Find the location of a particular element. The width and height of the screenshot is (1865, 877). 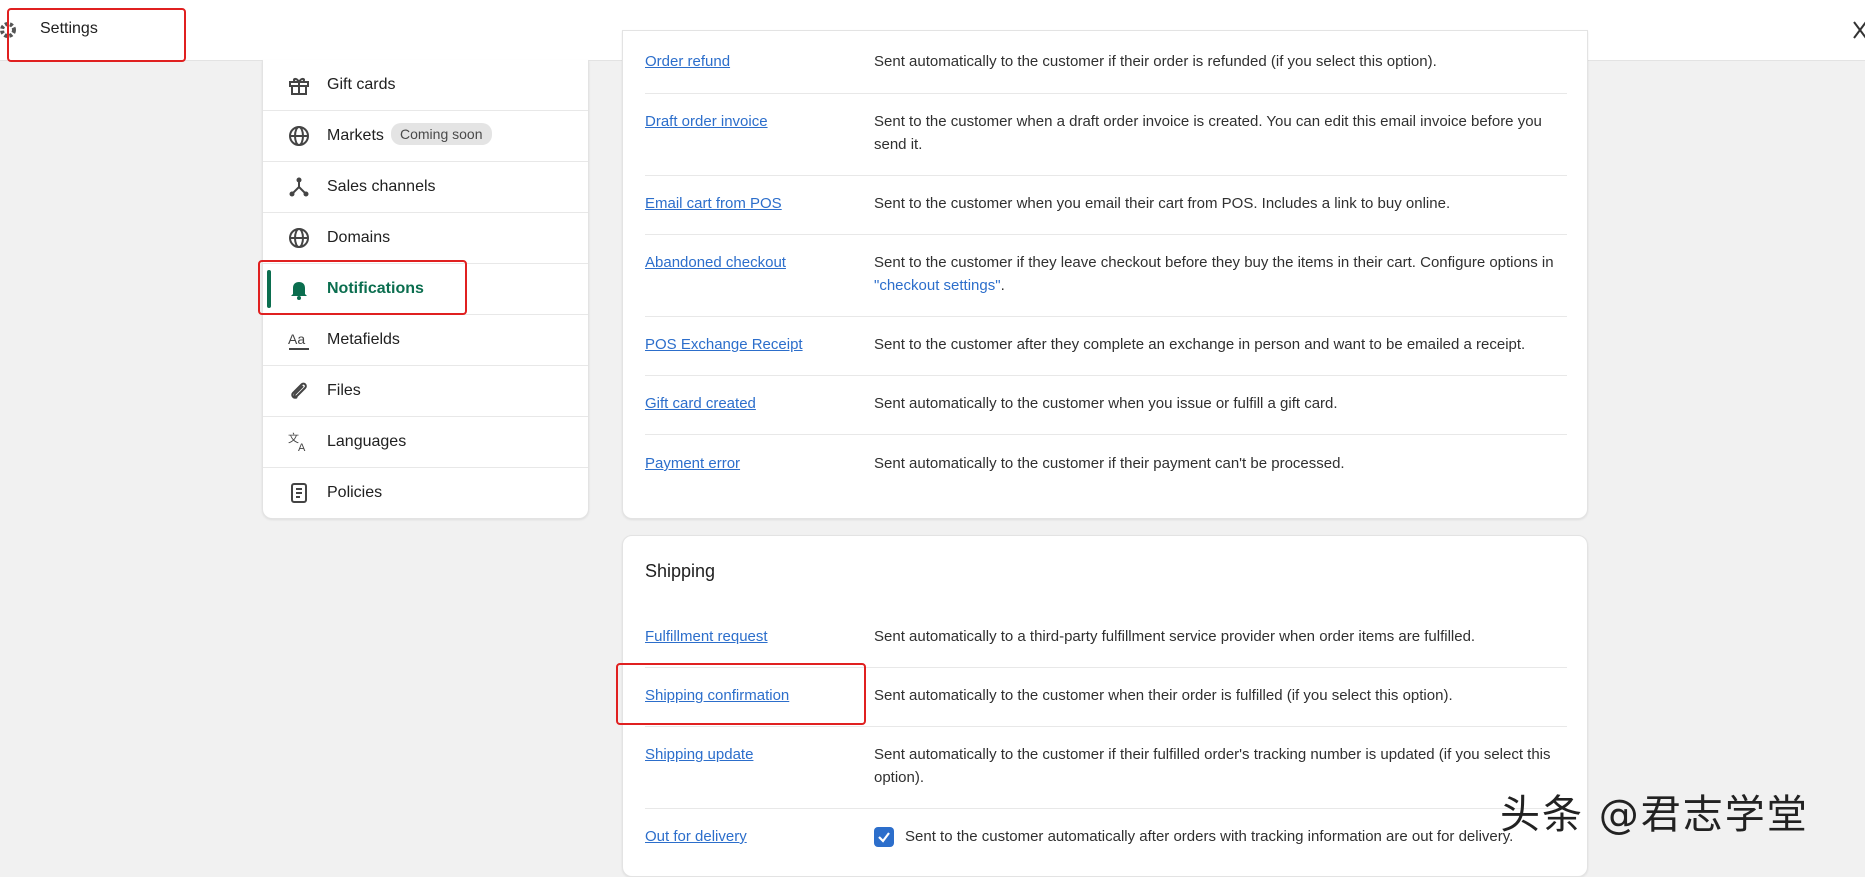

policy-document-icon is located at coordinates (299, 493).